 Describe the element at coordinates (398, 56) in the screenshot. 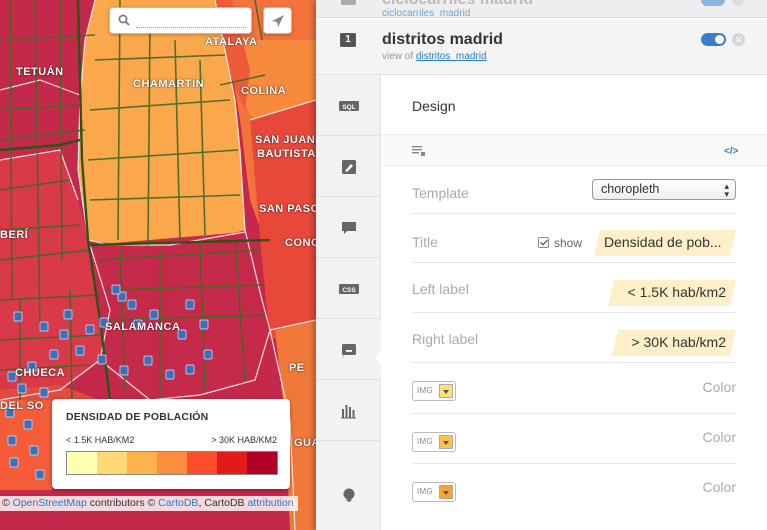

I see `layer-view-of: view of` at that location.